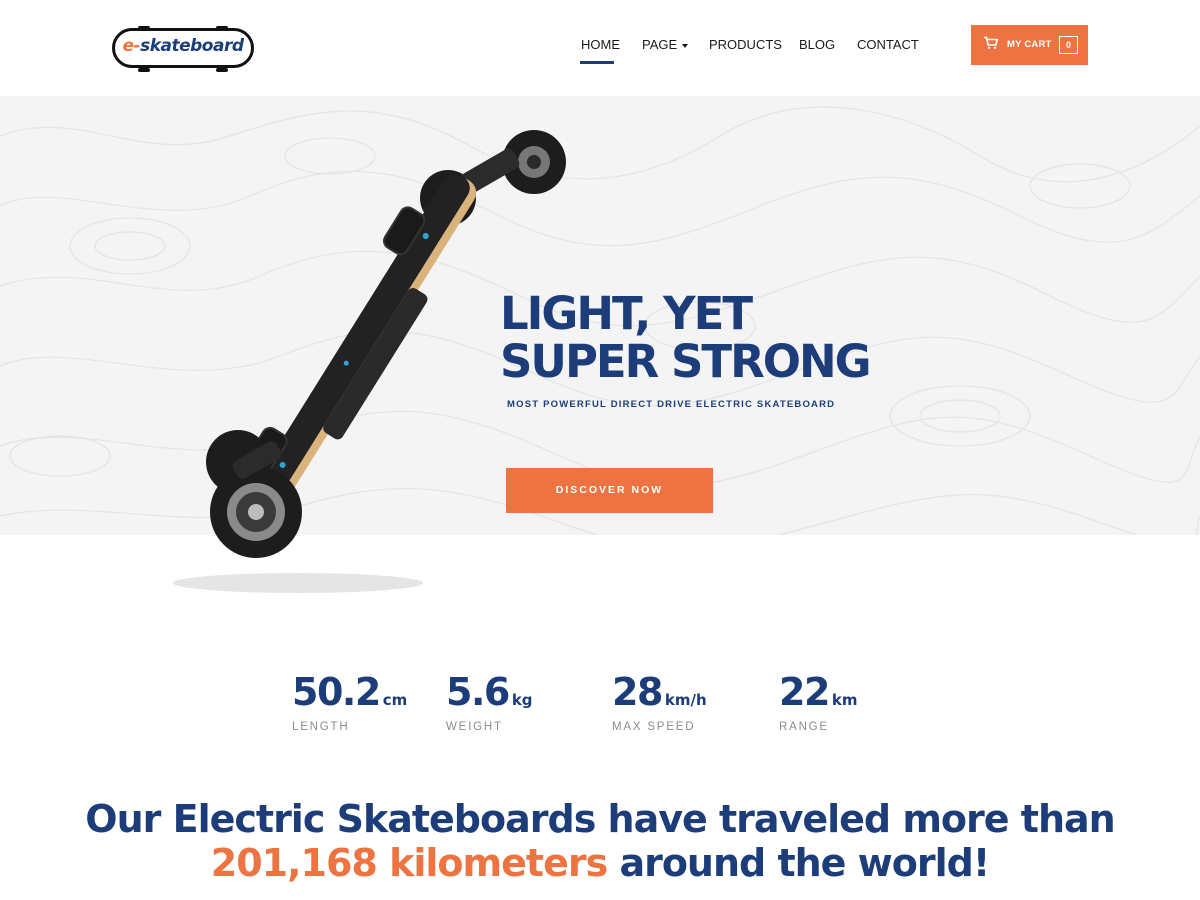 This screenshot has width=1200, height=900. I want to click on cart-icon, so click(991, 42).